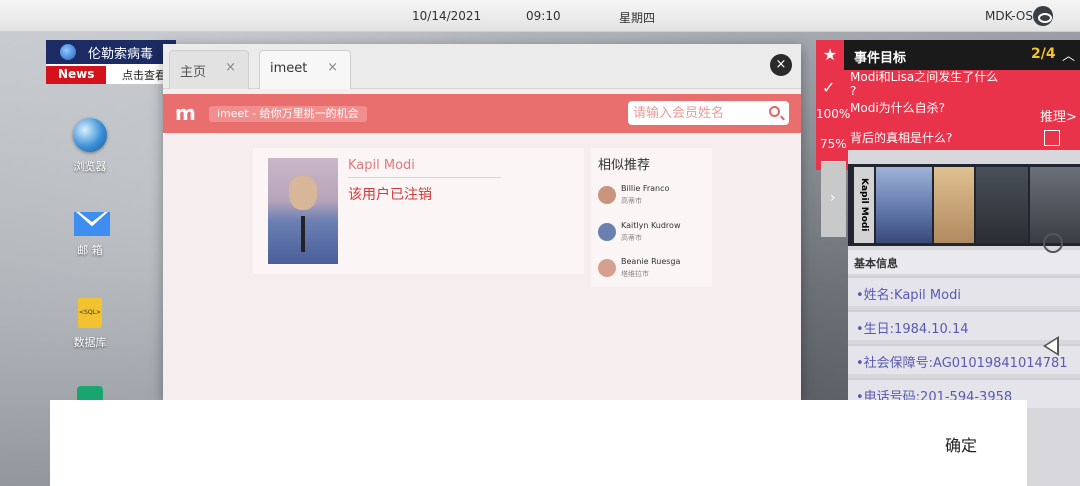  What do you see at coordinates (90, 342) in the screenshot?
I see `desktop-icon-label: 数据库` at bounding box center [90, 342].